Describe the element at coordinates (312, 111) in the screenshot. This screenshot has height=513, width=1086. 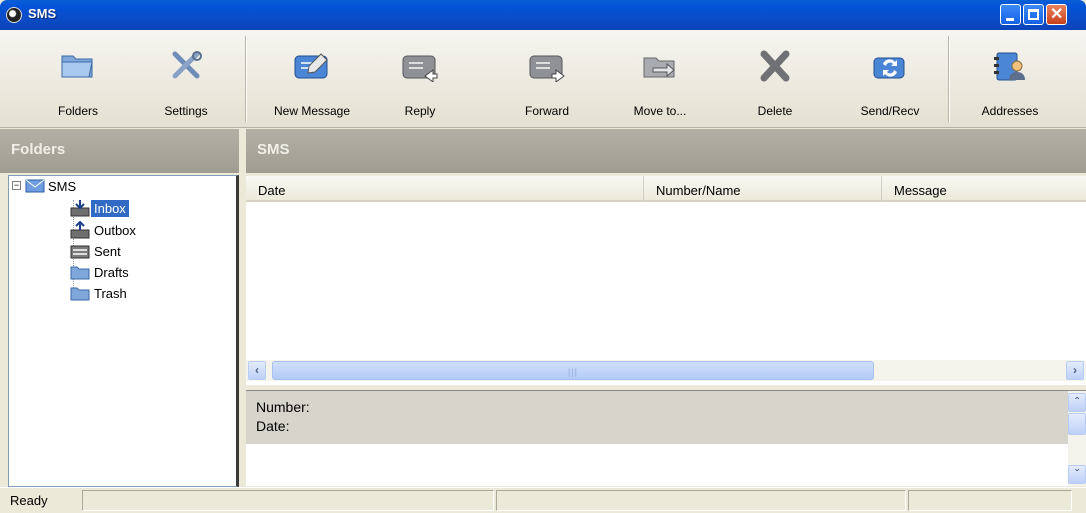
I see `new-message-label: New Message` at that location.